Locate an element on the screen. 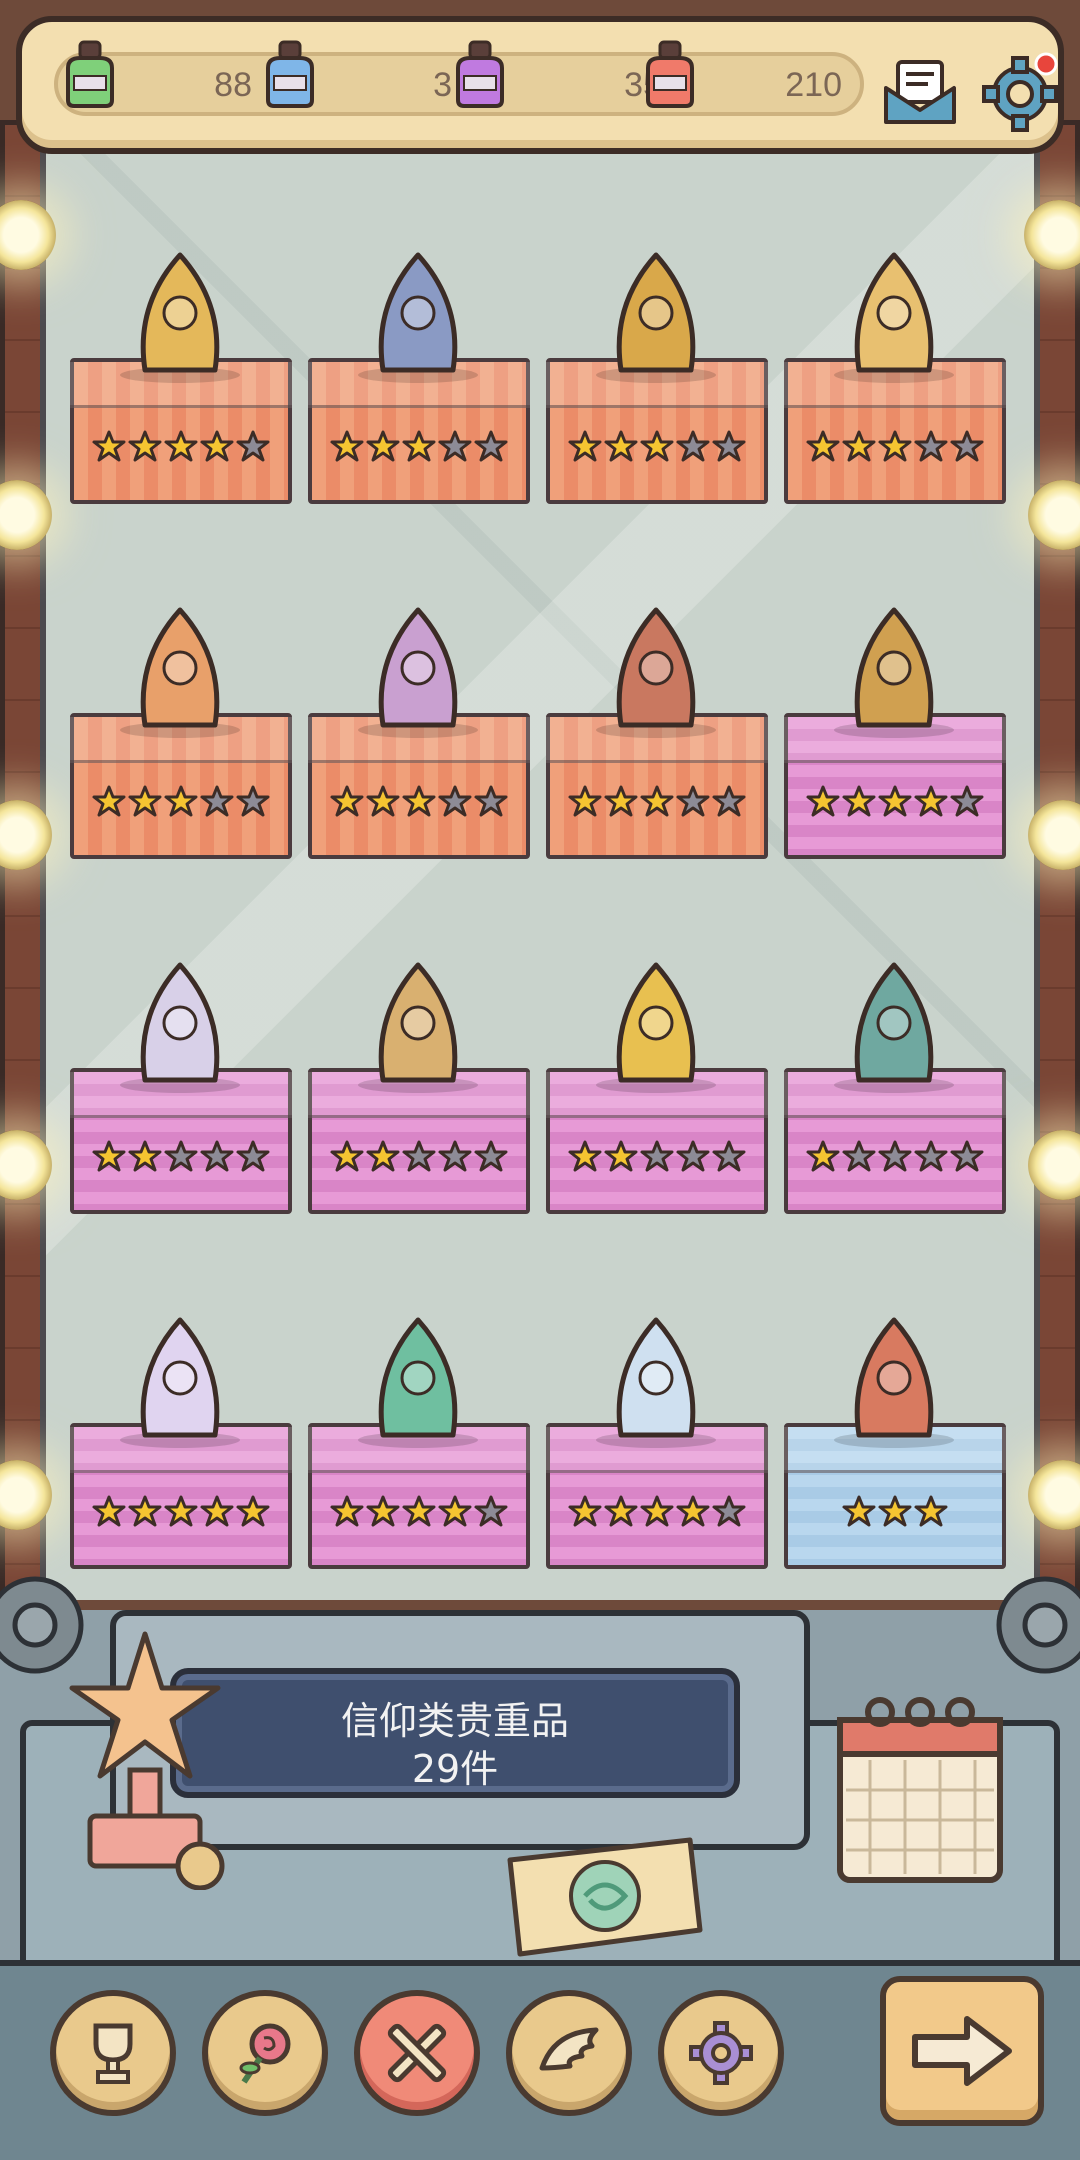 Image resolution: width=1080 pixels, height=2160 pixels. cog-decoration-icon is located at coordinates (1038, 1625).